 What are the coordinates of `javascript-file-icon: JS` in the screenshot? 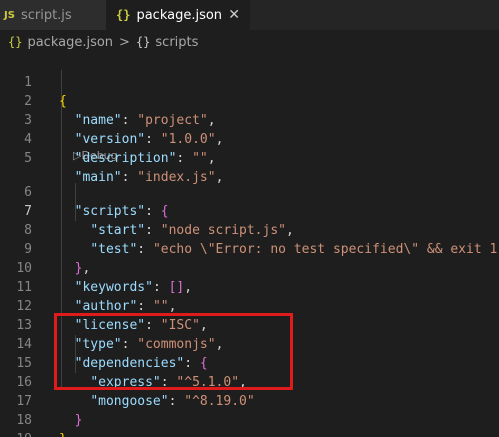 It's located at (9, 15).